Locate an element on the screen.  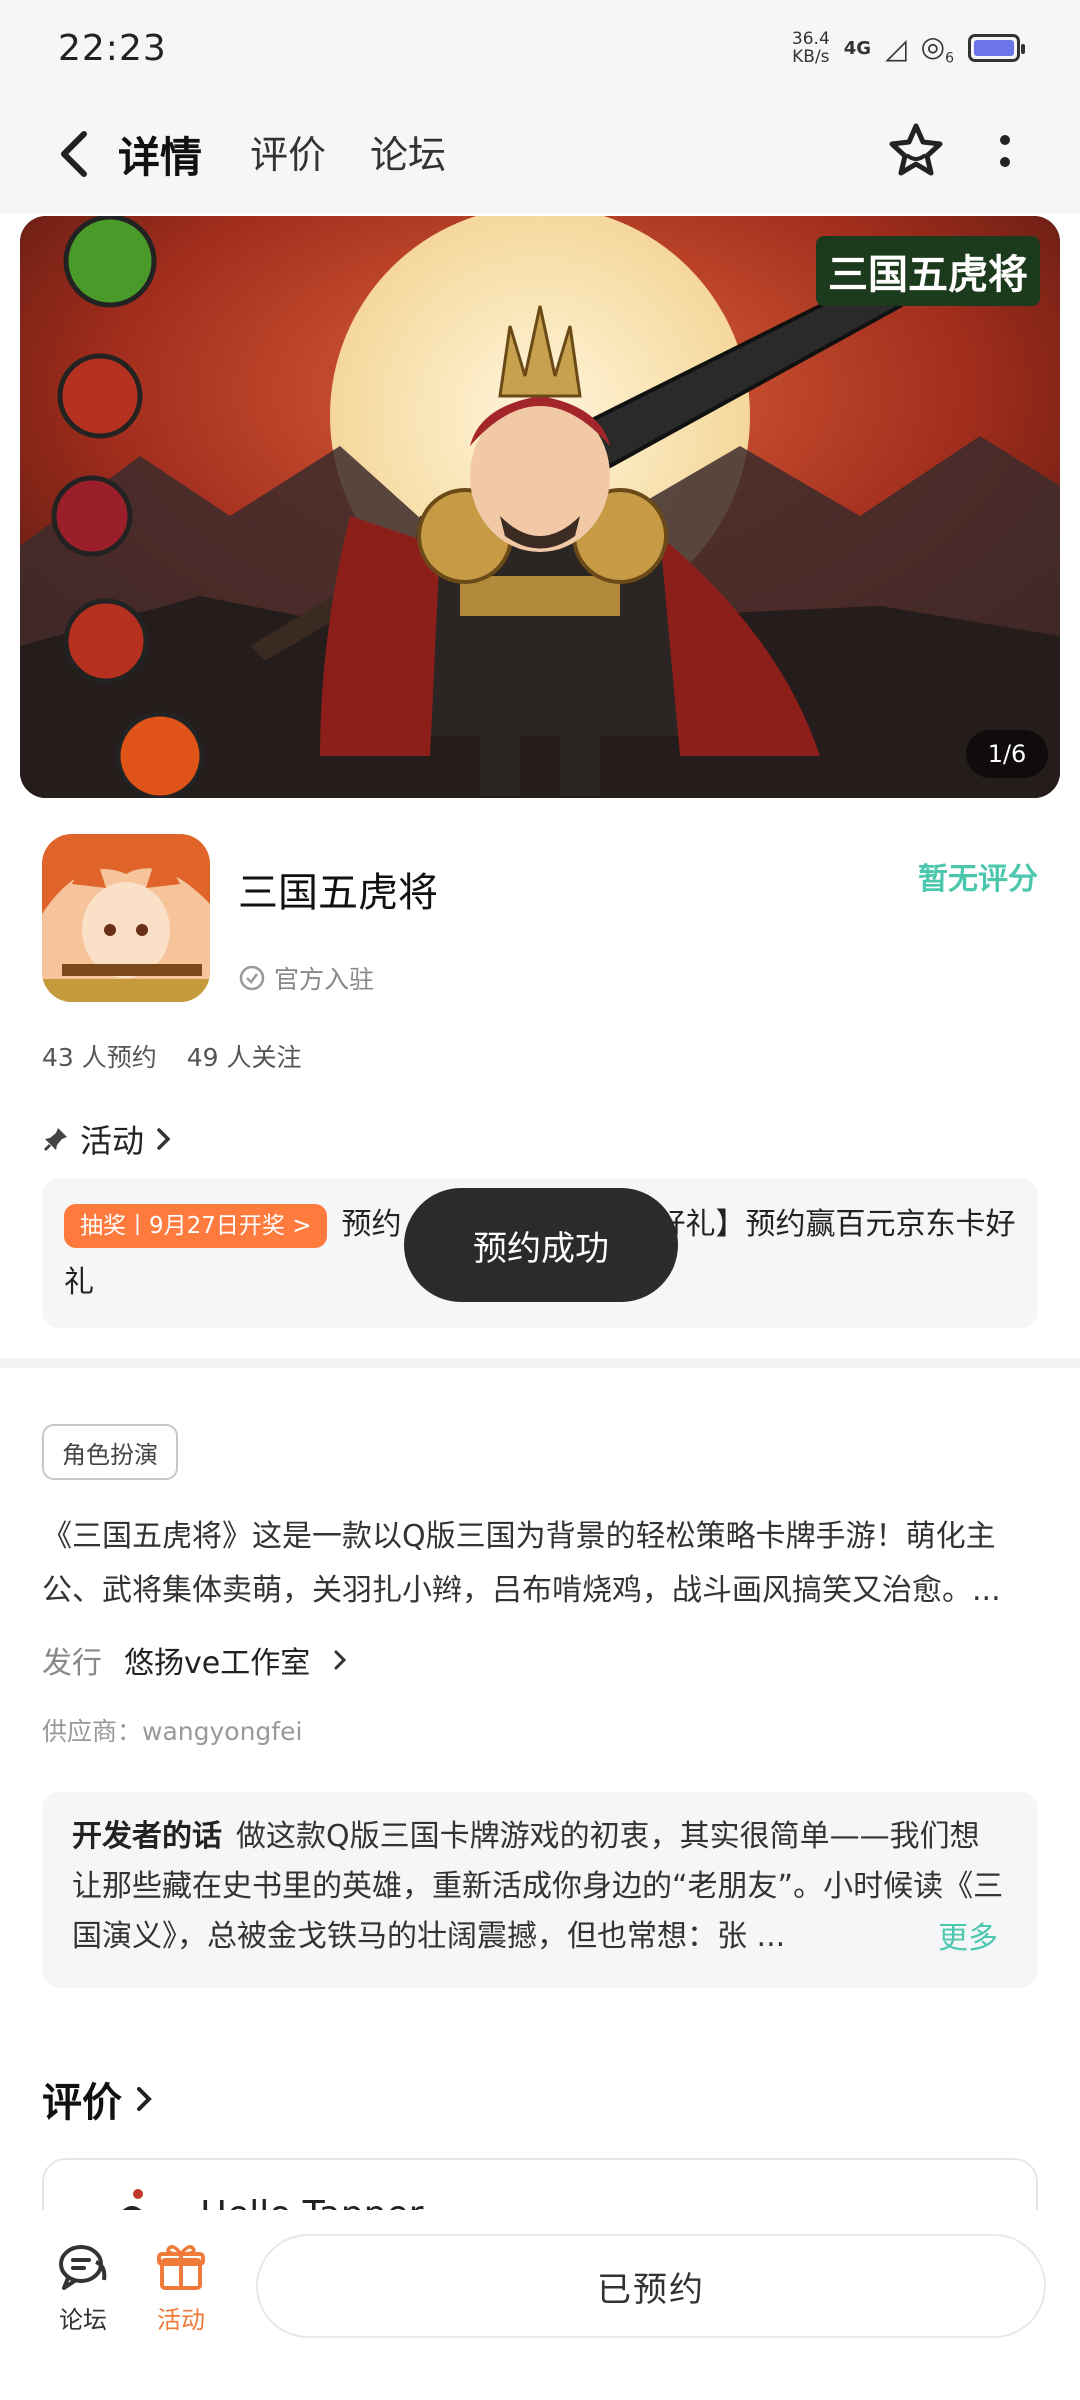
toast-message: 预约成功 is located at coordinates (541, 1245).